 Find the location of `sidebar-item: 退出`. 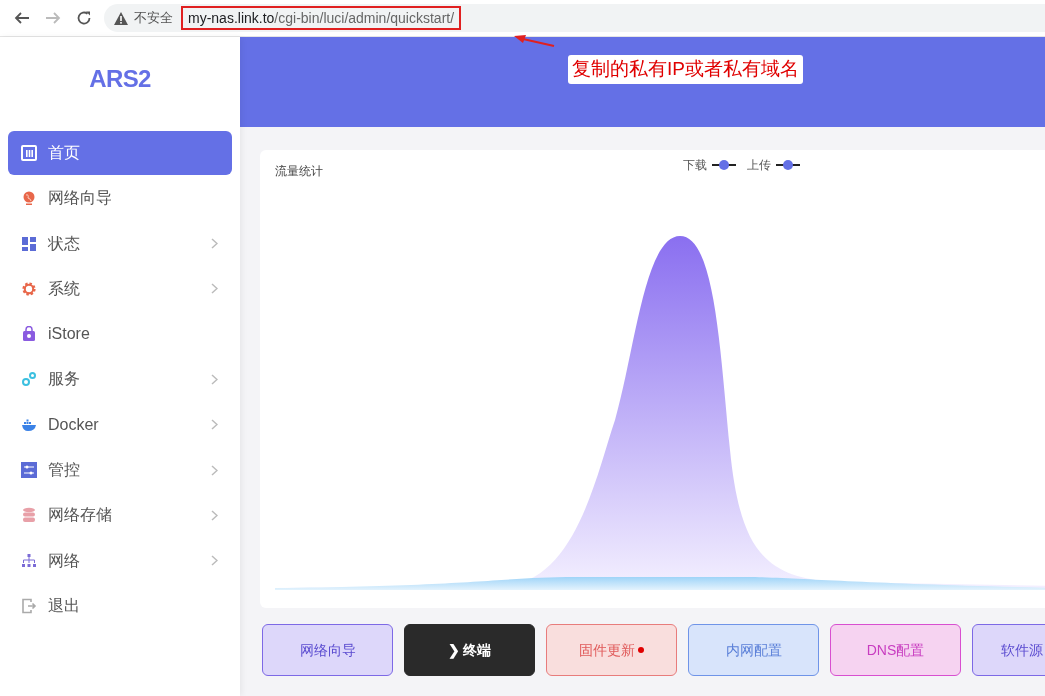

sidebar-item: 退出 is located at coordinates (120, 605).